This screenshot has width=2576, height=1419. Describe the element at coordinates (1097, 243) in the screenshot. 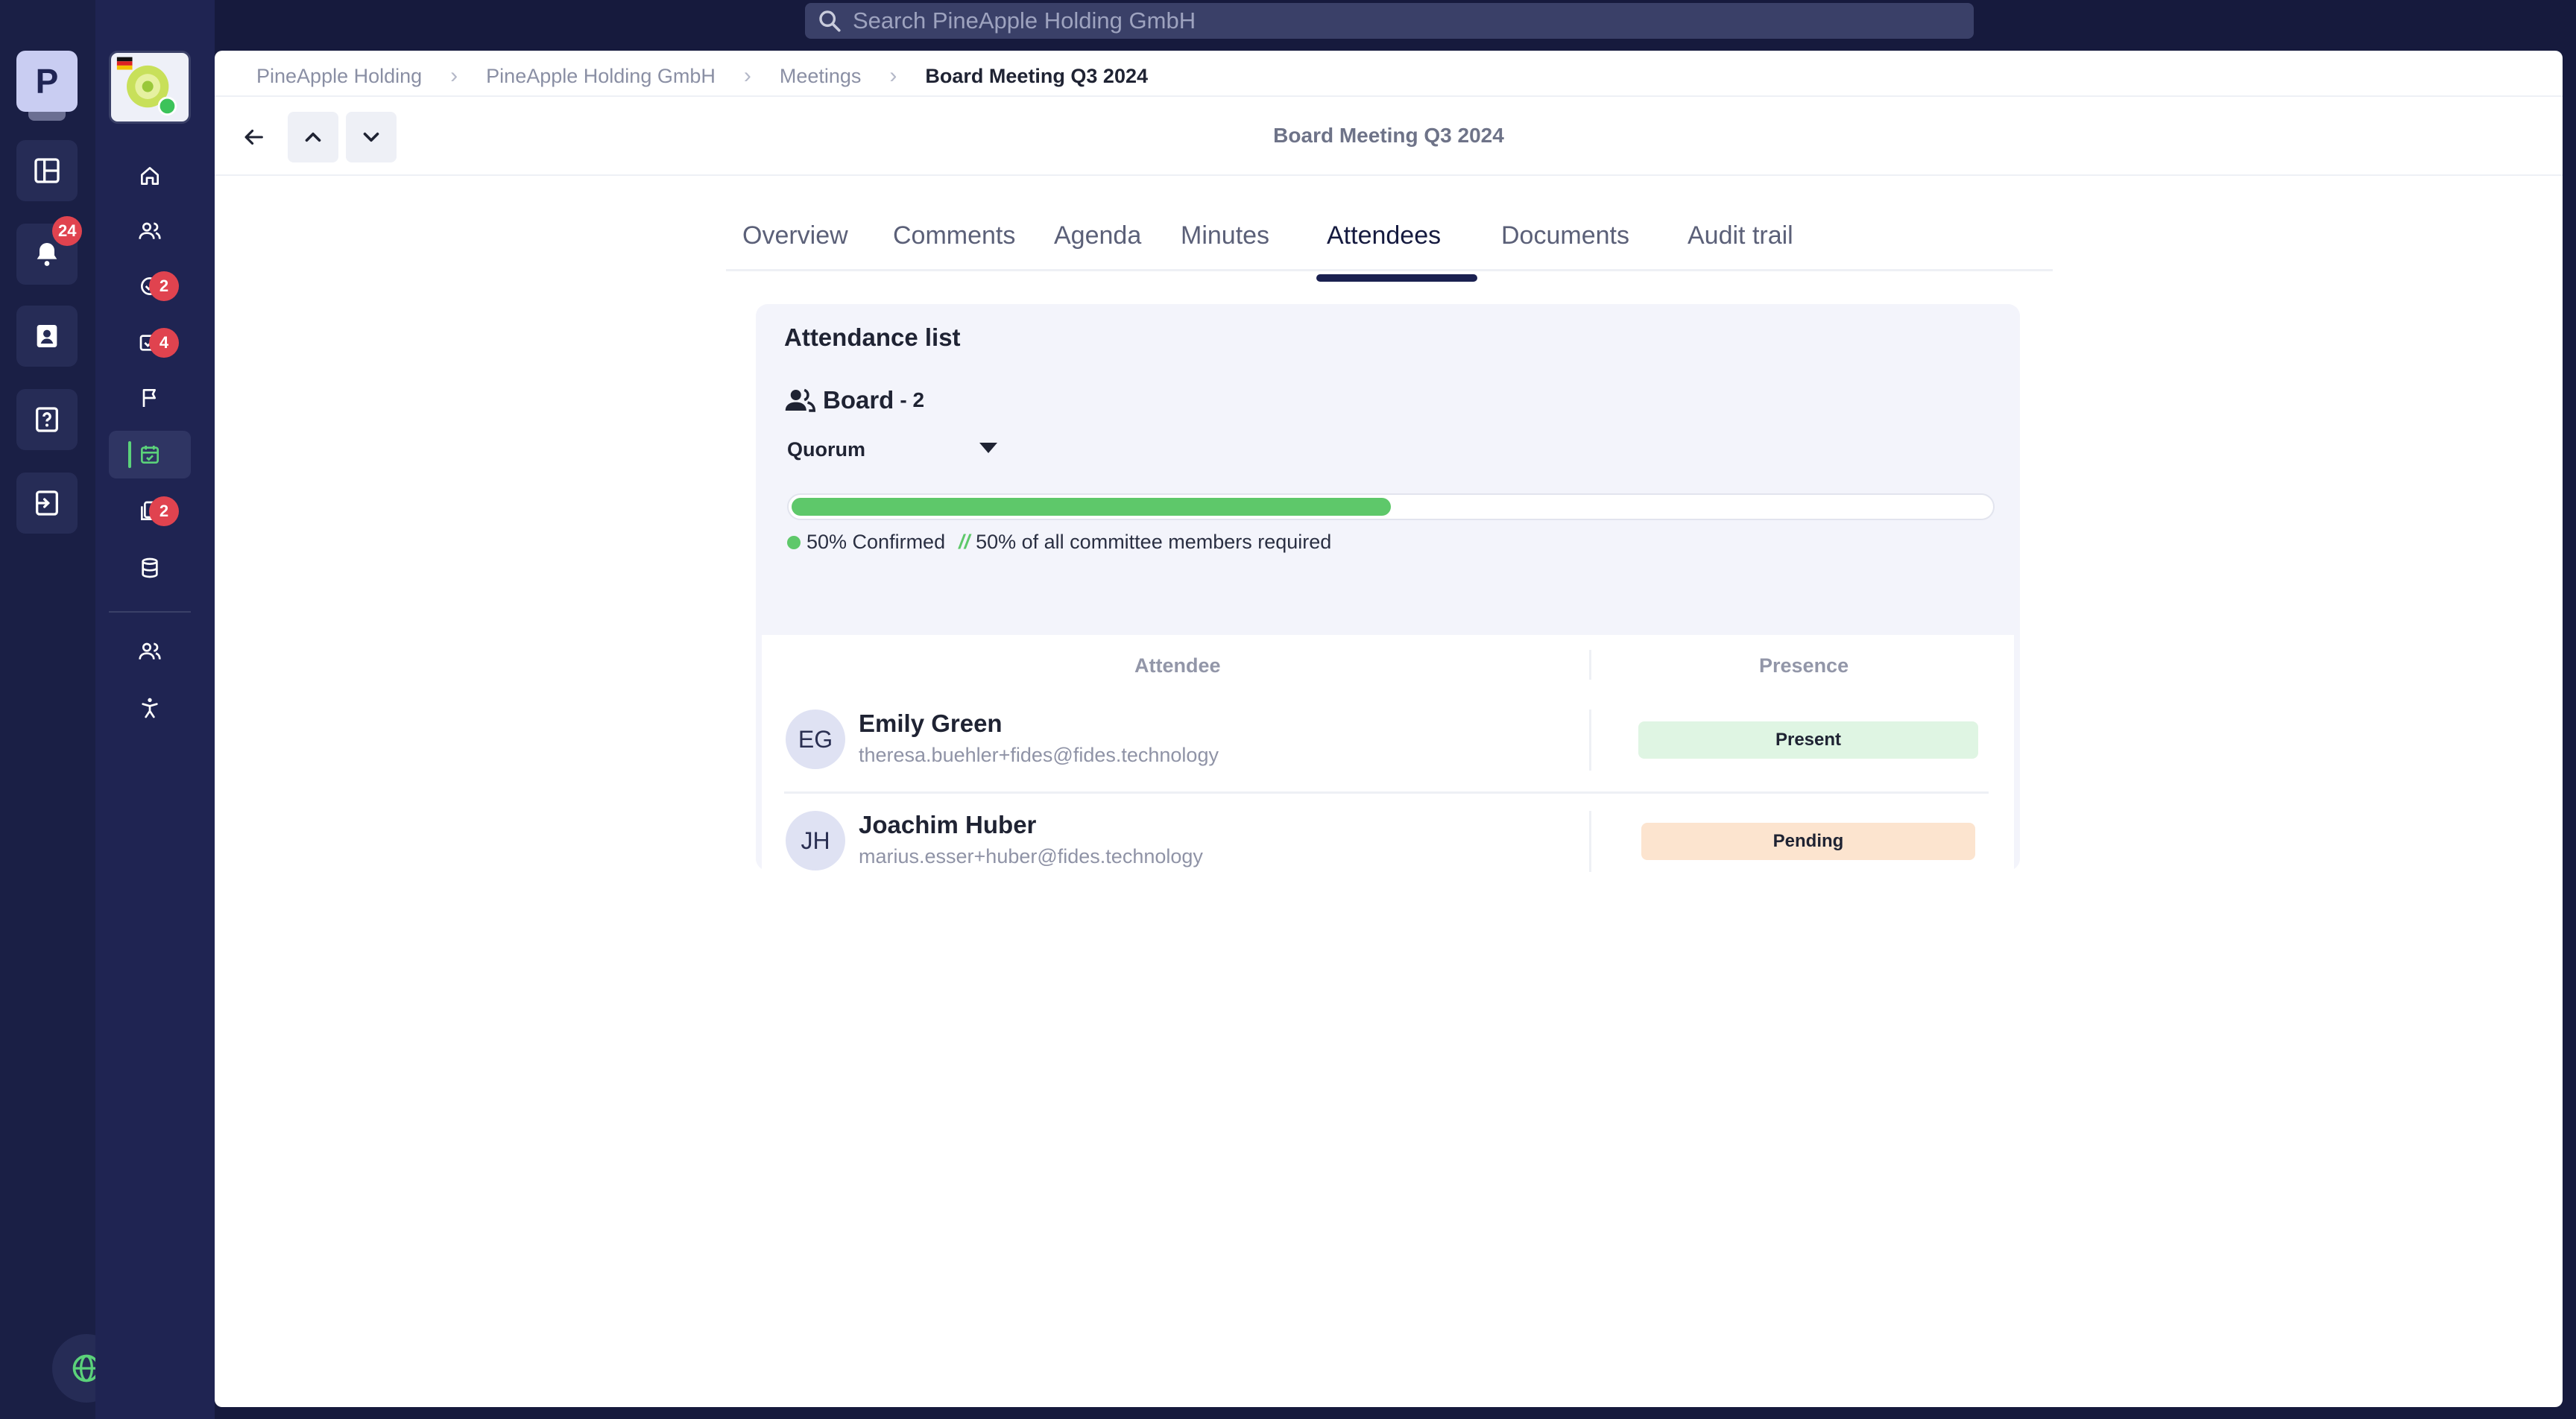

I see `tab-agenda: Agenda` at that location.